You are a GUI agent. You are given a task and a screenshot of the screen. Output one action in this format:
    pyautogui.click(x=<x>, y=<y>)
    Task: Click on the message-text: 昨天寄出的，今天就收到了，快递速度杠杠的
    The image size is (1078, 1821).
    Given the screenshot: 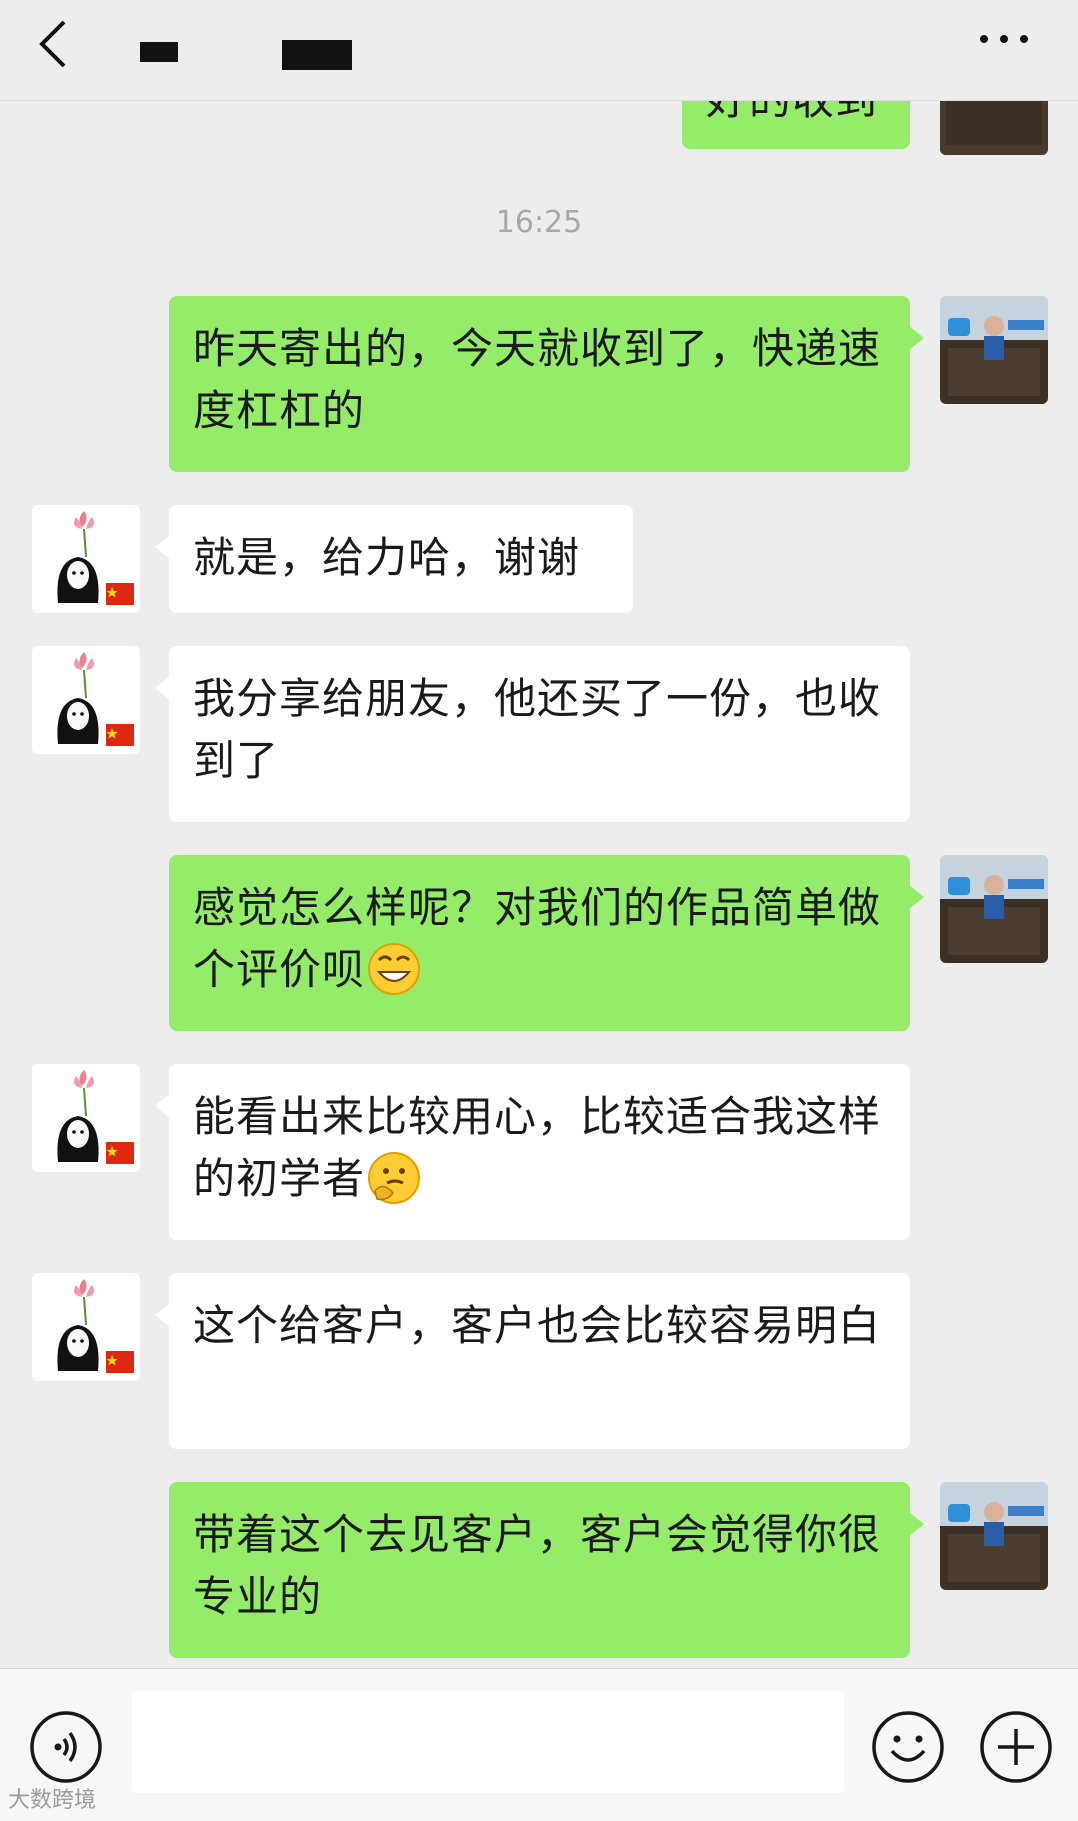 What is the action you would take?
    pyautogui.click(x=537, y=379)
    